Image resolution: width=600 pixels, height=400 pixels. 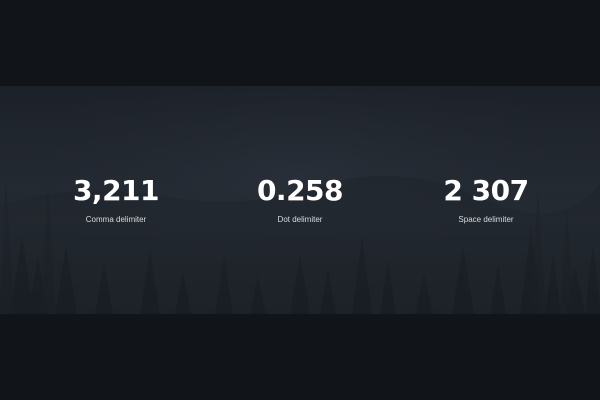 What do you see at coordinates (486, 219) in the screenshot?
I see `counter-label: Space delimiter` at bounding box center [486, 219].